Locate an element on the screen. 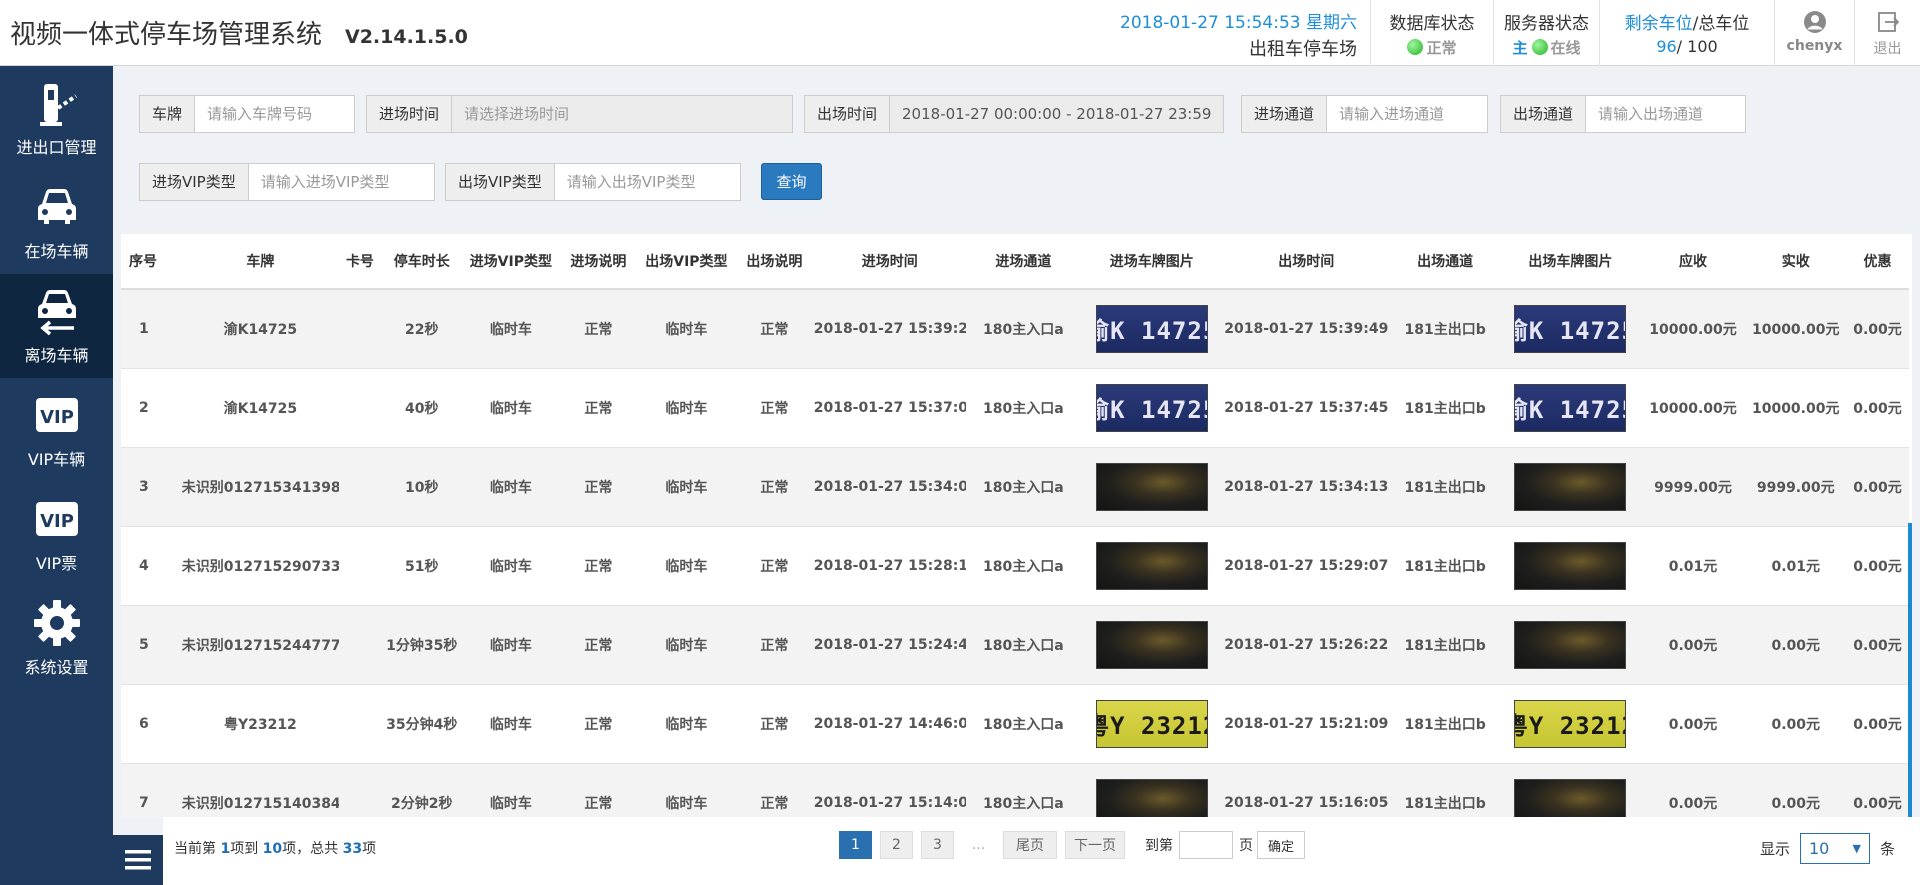 Image resolution: width=1920 pixels, height=885 pixels. cell-entry-time: 2018-01-27 15:34:03 is located at coordinates (889, 487).